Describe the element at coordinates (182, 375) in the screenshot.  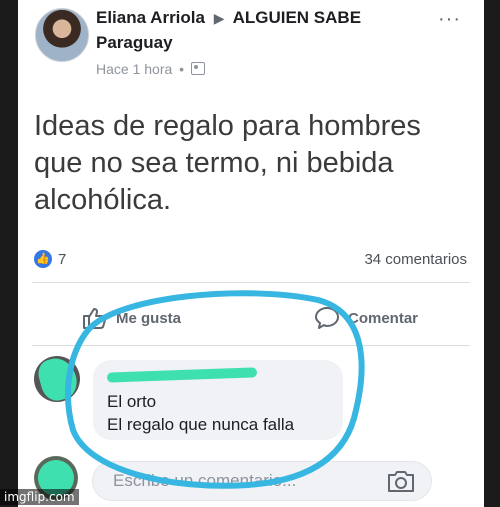
I see `redacted-commenter-name` at that location.